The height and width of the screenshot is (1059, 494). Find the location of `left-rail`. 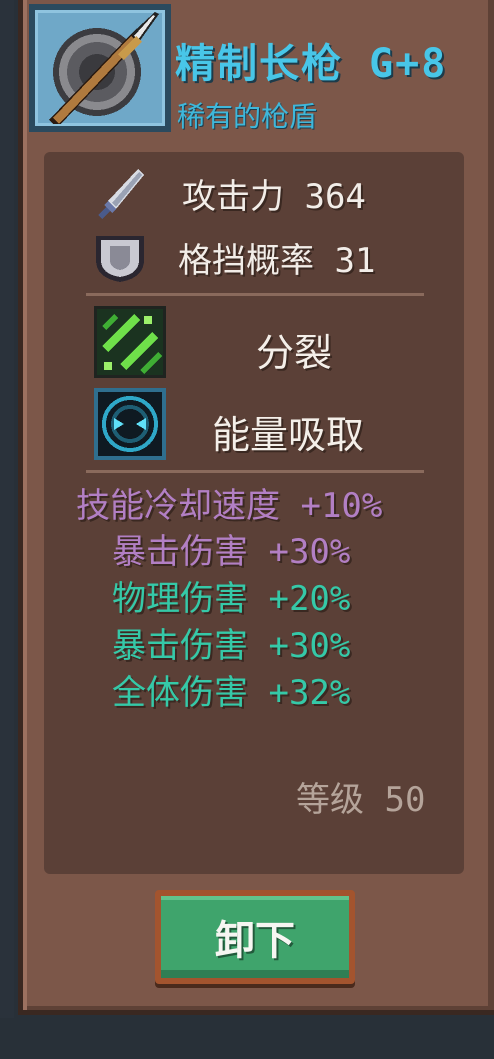

left-rail is located at coordinates (7, 529).